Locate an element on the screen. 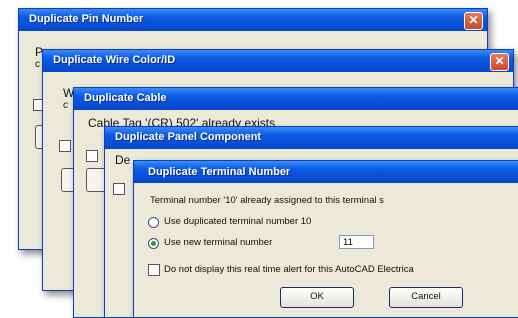 The image size is (518, 318). radio-use-duplicated is located at coordinates (153, 222).